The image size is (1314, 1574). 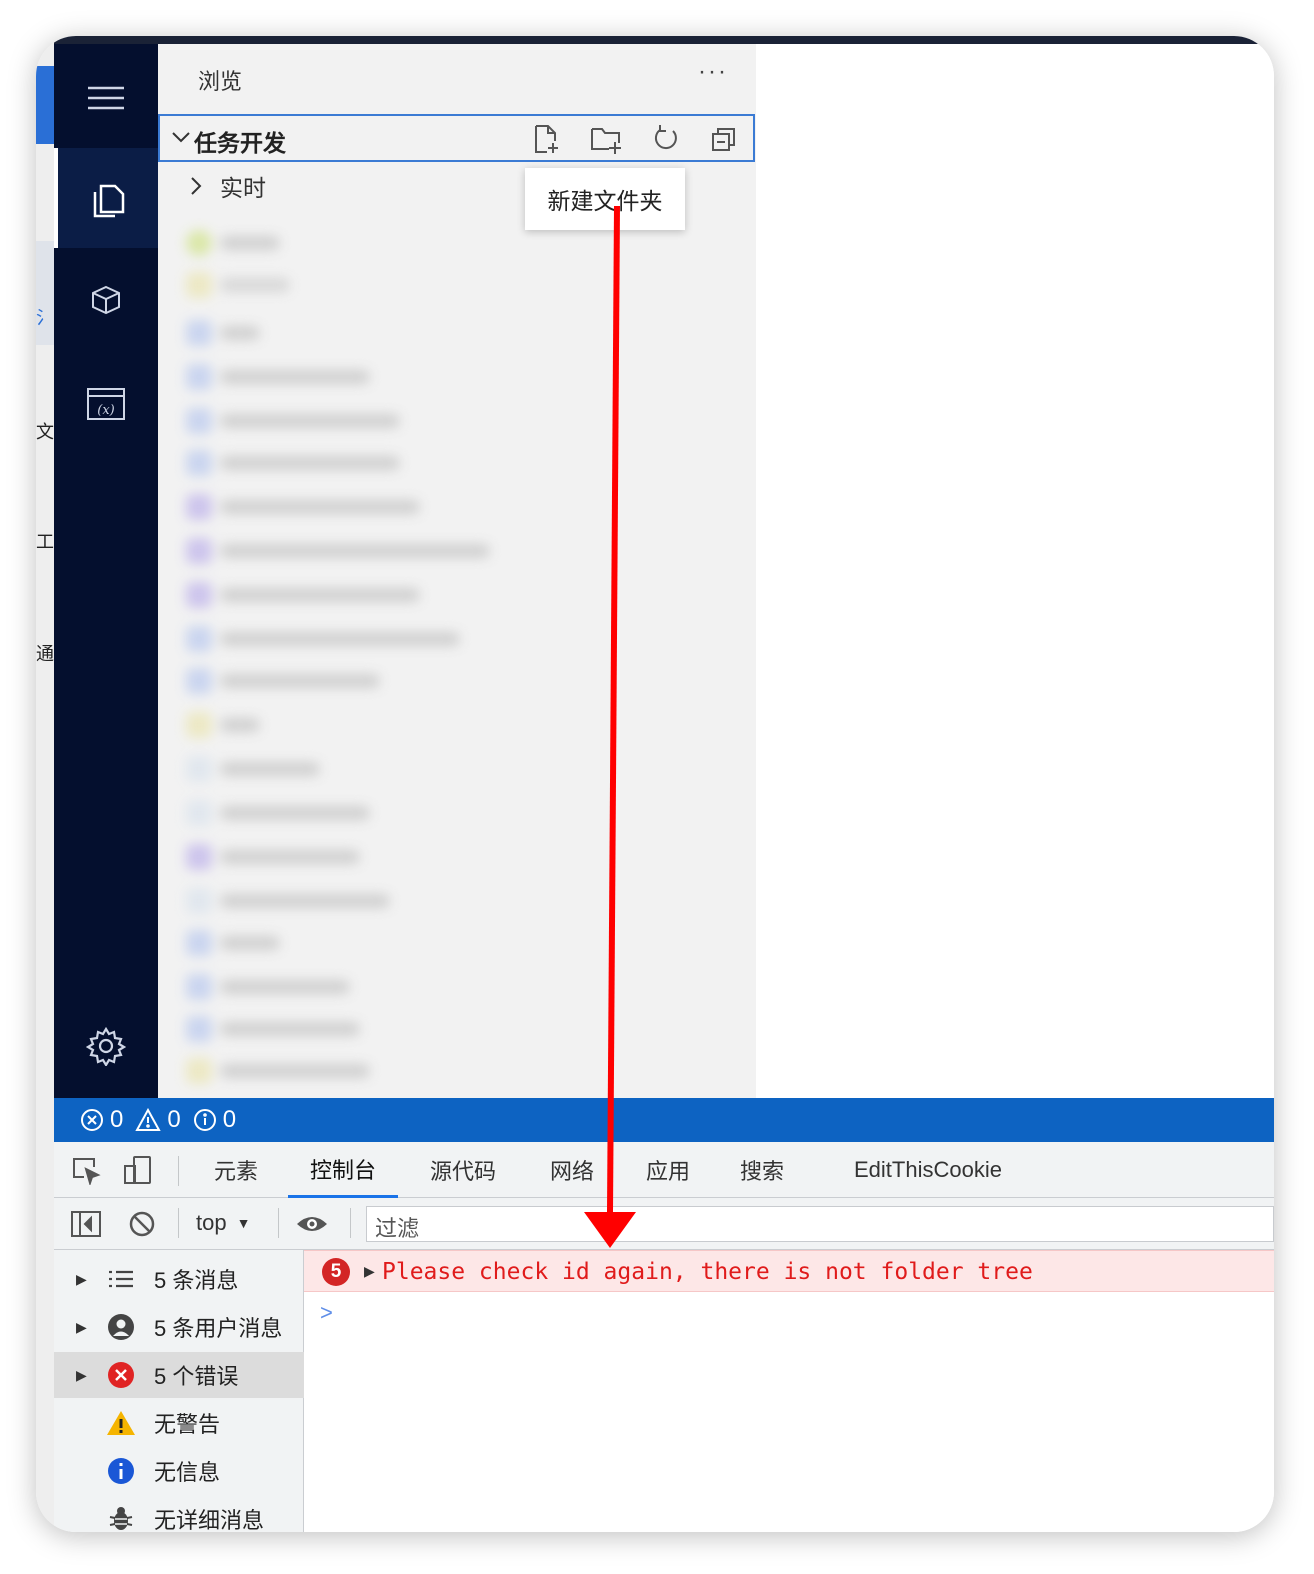 I want to click on device-toolbar-button, so click(x=138, y=1170).